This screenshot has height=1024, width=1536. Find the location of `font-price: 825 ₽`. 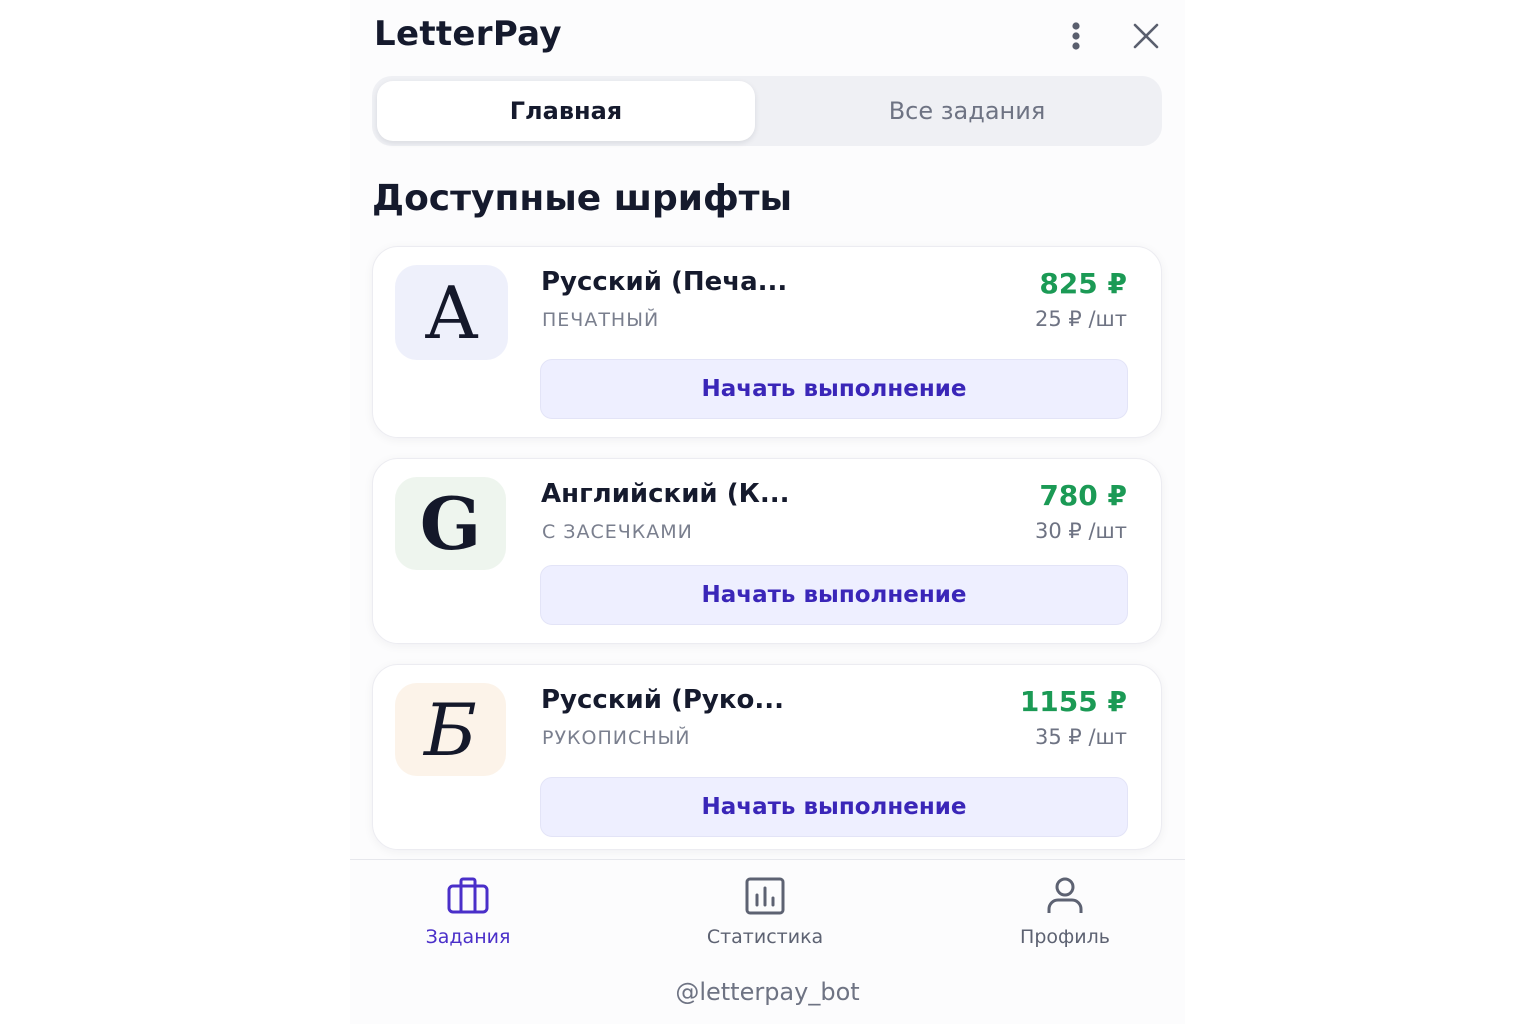

font-price: 825 ₽ is located at coordinates (1083, 283).